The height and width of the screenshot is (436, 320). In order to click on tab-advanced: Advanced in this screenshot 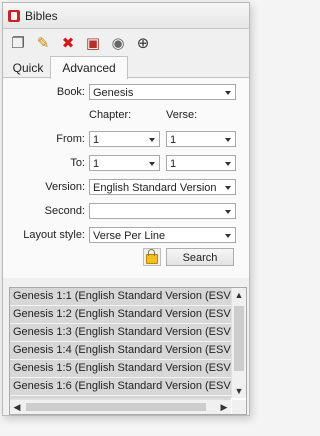, I will do `click(89, 67)`.